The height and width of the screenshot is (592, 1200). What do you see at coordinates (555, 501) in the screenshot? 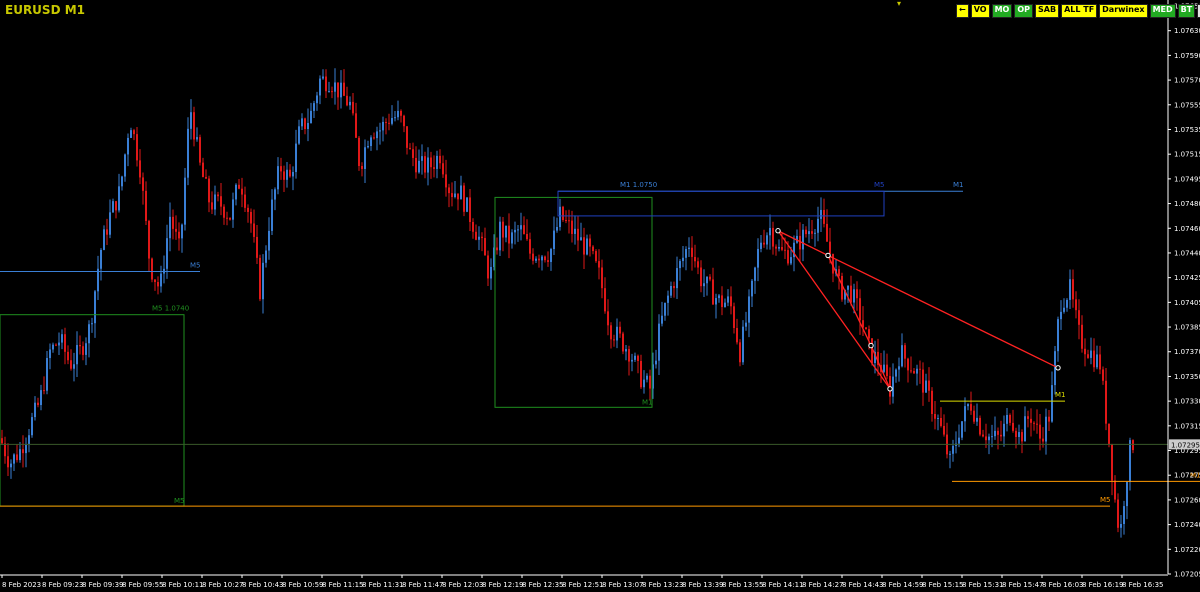
I see `zone-line: M5` at bounding box center [555, 501].